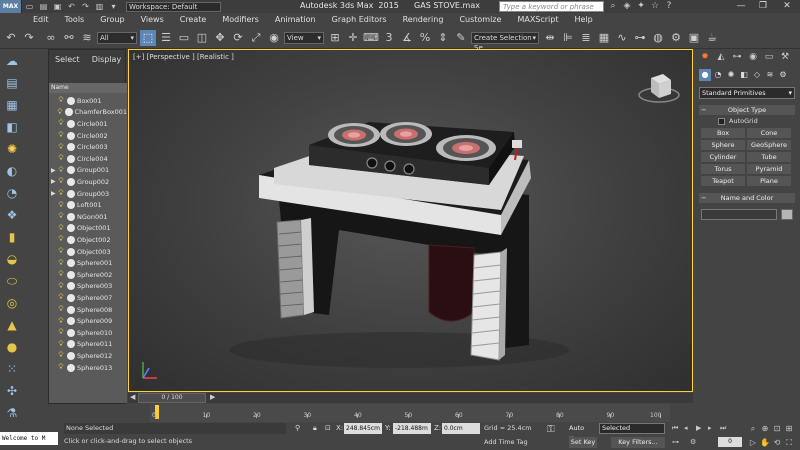 The width and height of the screenshot is (800, 450). I want to click on schematic-view-icon: ⊶, so click(640, 38).